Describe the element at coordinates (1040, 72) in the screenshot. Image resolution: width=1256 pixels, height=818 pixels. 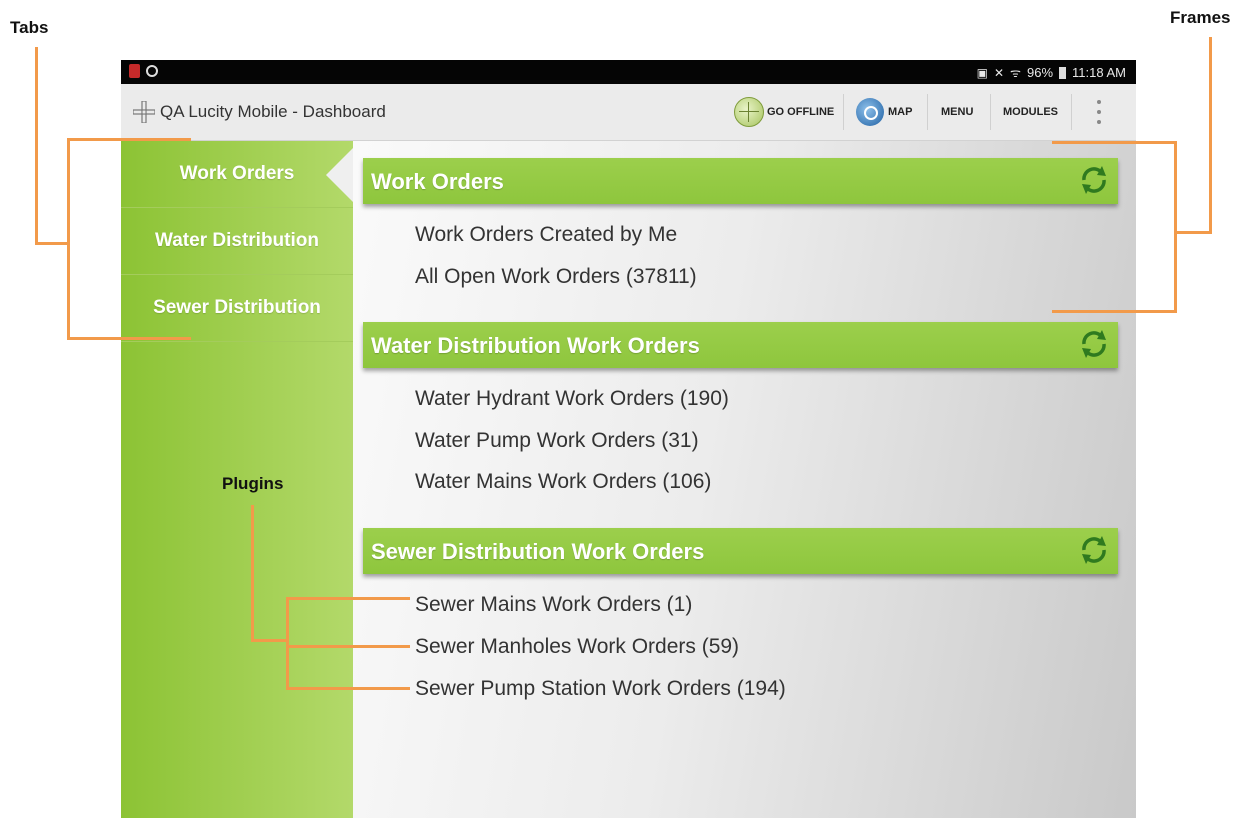
I see `battery-percent: 96%` at that location.